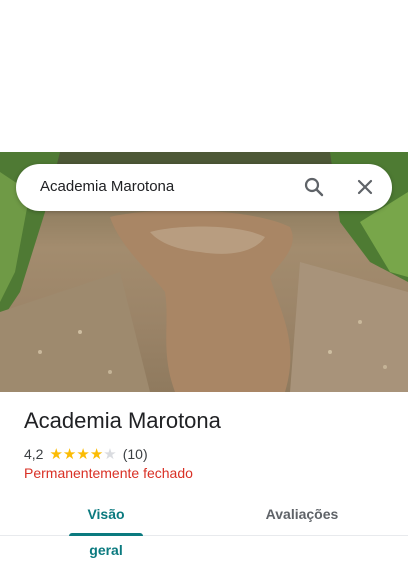 The image size is (408, 568). I want to click on status-closed-text: Permanentemente fechado, so click(108, 473).